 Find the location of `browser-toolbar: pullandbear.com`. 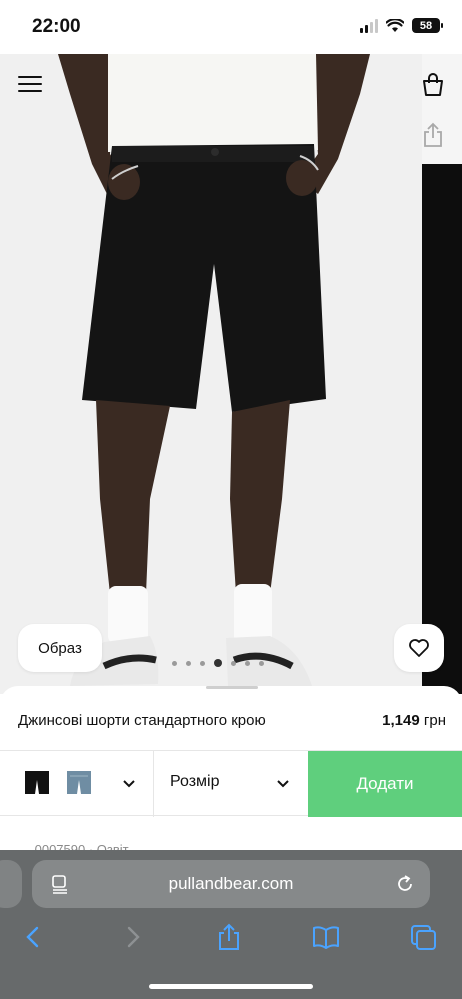

browser-toolbar: pullandbear.com is located at coordinates (231, 924).